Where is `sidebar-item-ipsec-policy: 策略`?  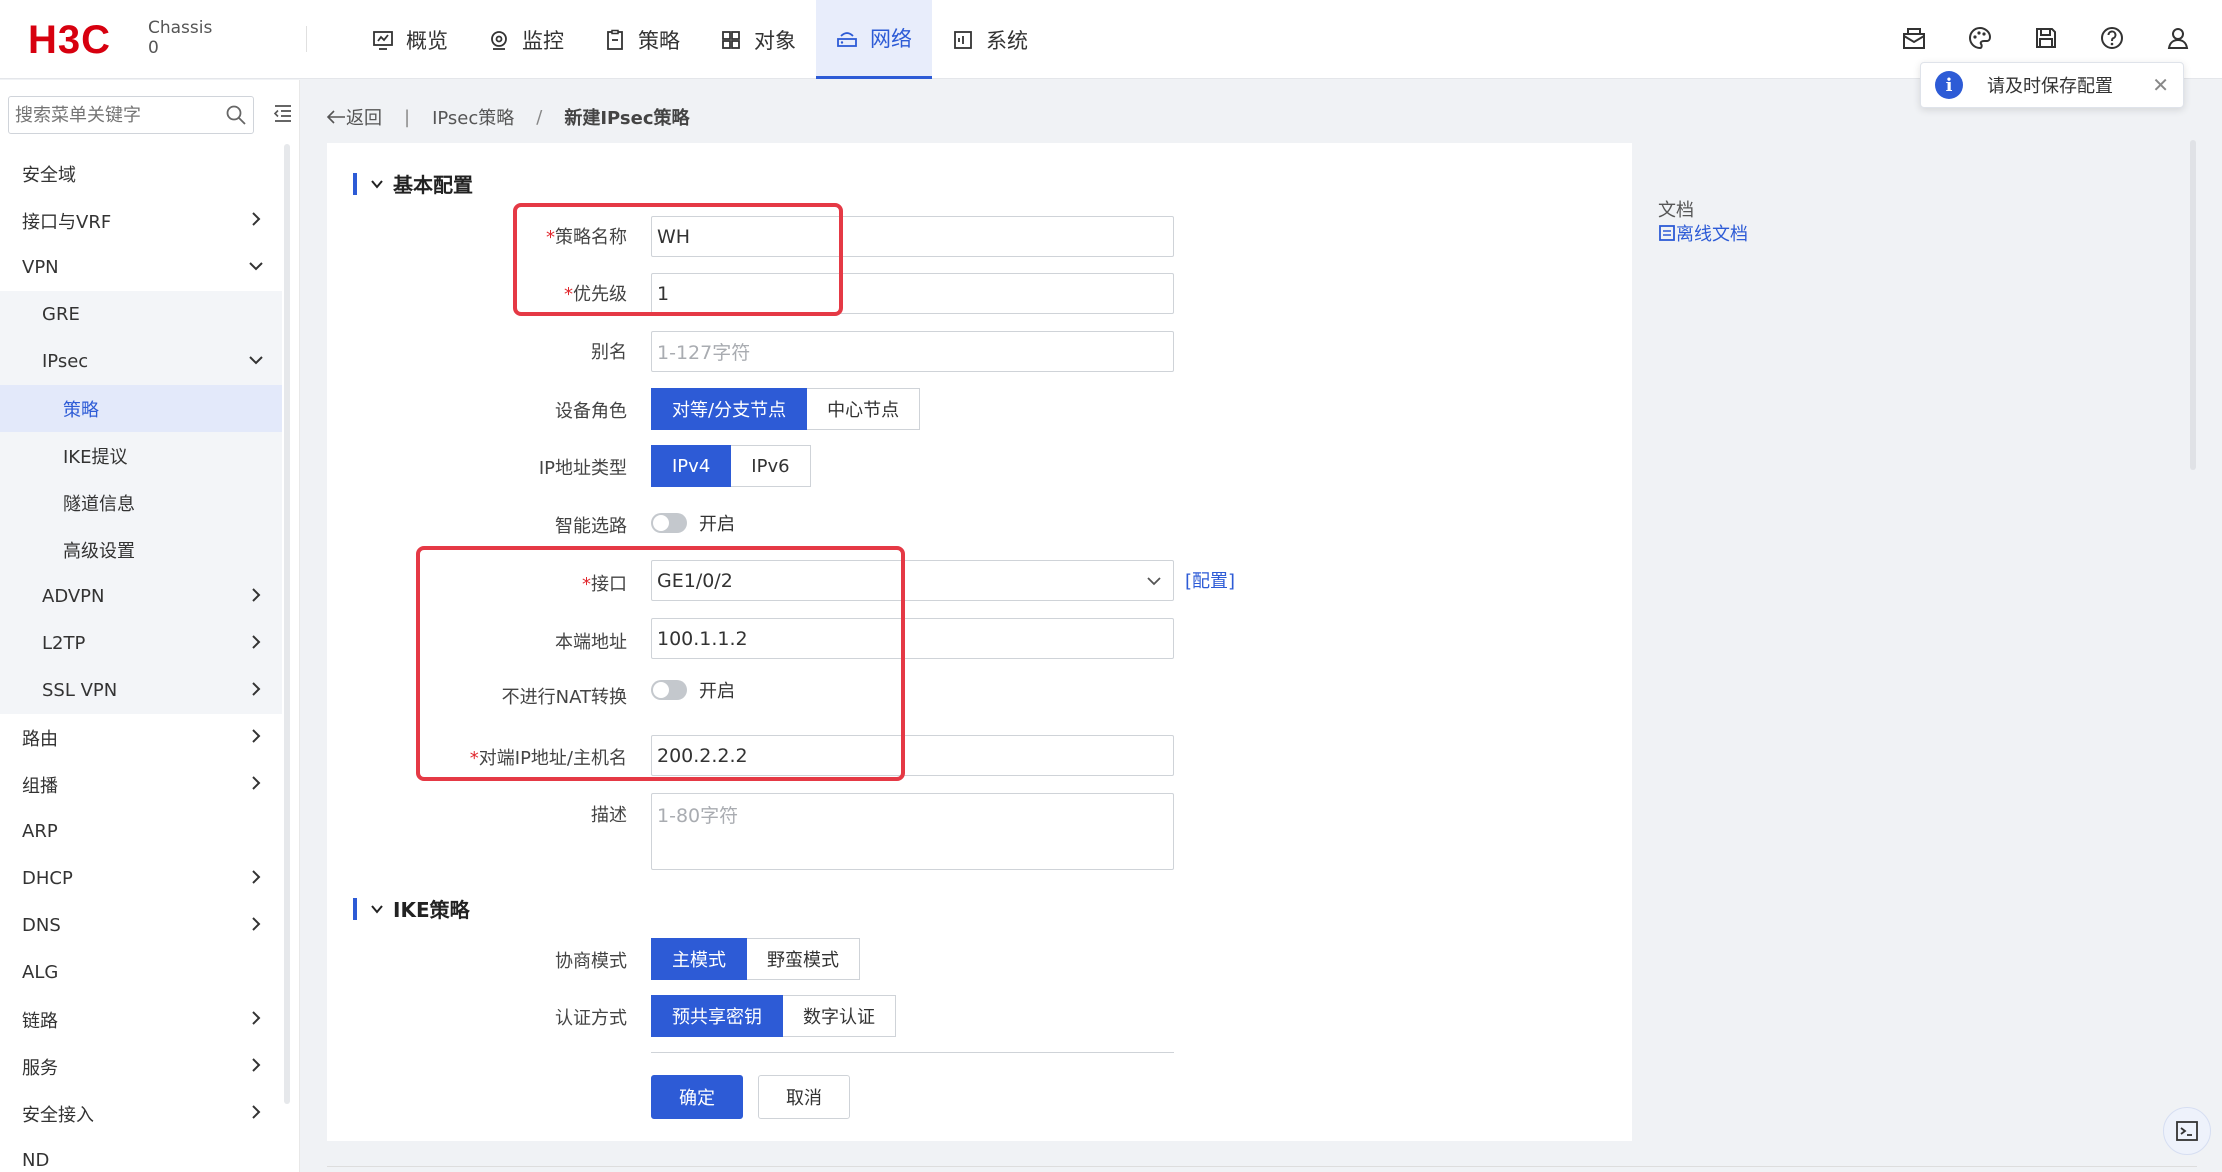
sidebar-item-ipsec-policy: 策略 is located at coordinates (141, 408).